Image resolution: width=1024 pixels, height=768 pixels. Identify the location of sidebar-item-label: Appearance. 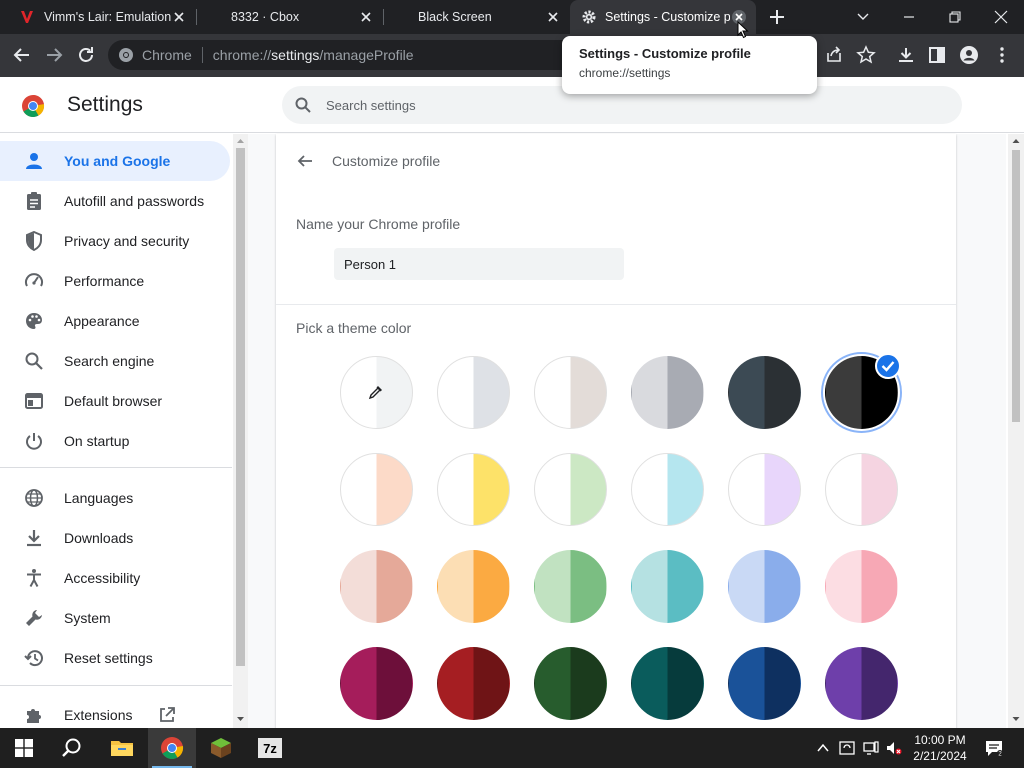
(102, 321).